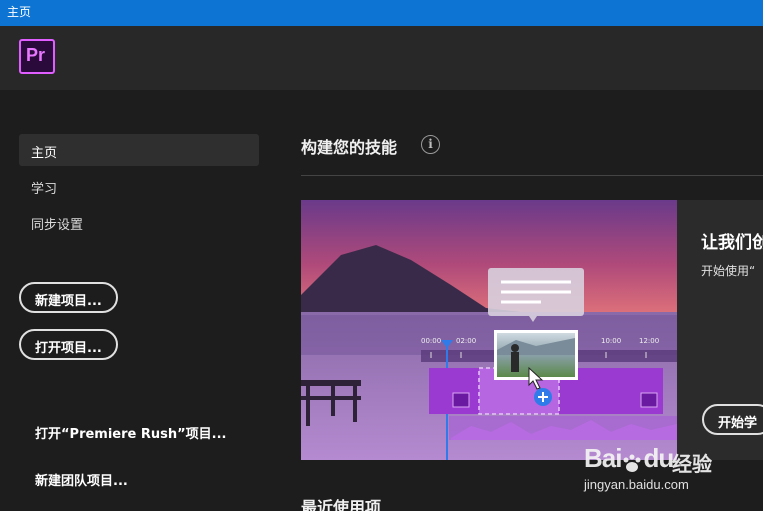 This screenshot has width=763, height=511. Describe the element at coordinates (19, 12) in the screenshot. I see `window-title: 主页` at that location.